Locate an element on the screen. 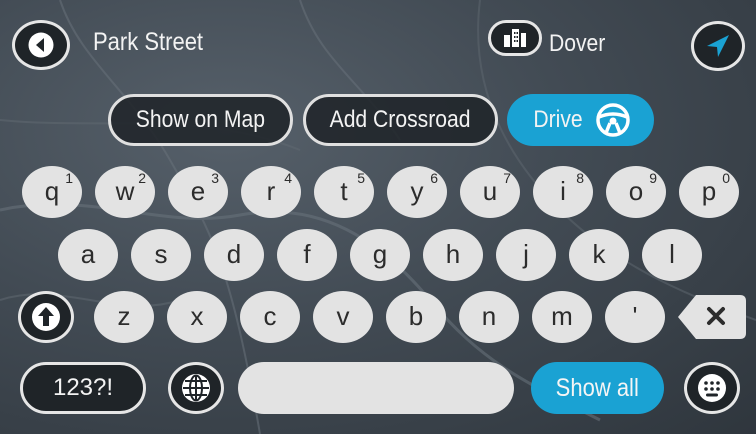  numbers-key-label: 123?! is located at coordinates (83, 387).